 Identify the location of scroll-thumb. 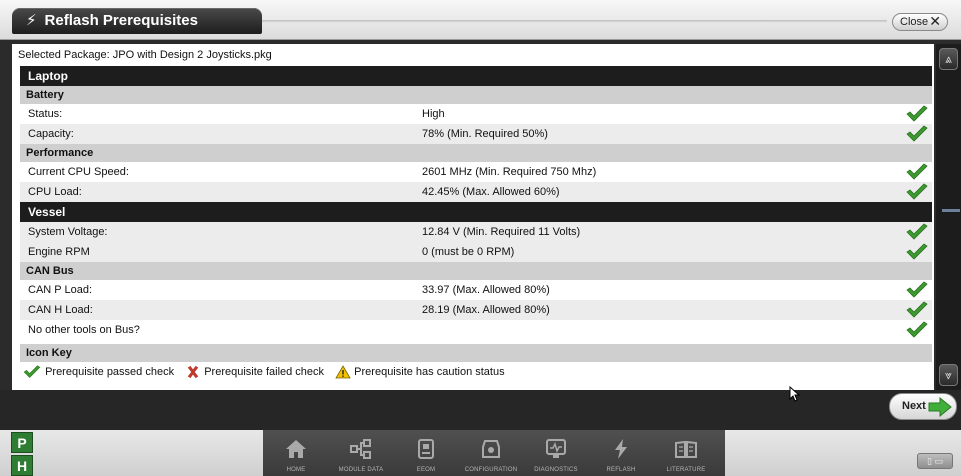
(951, 210).